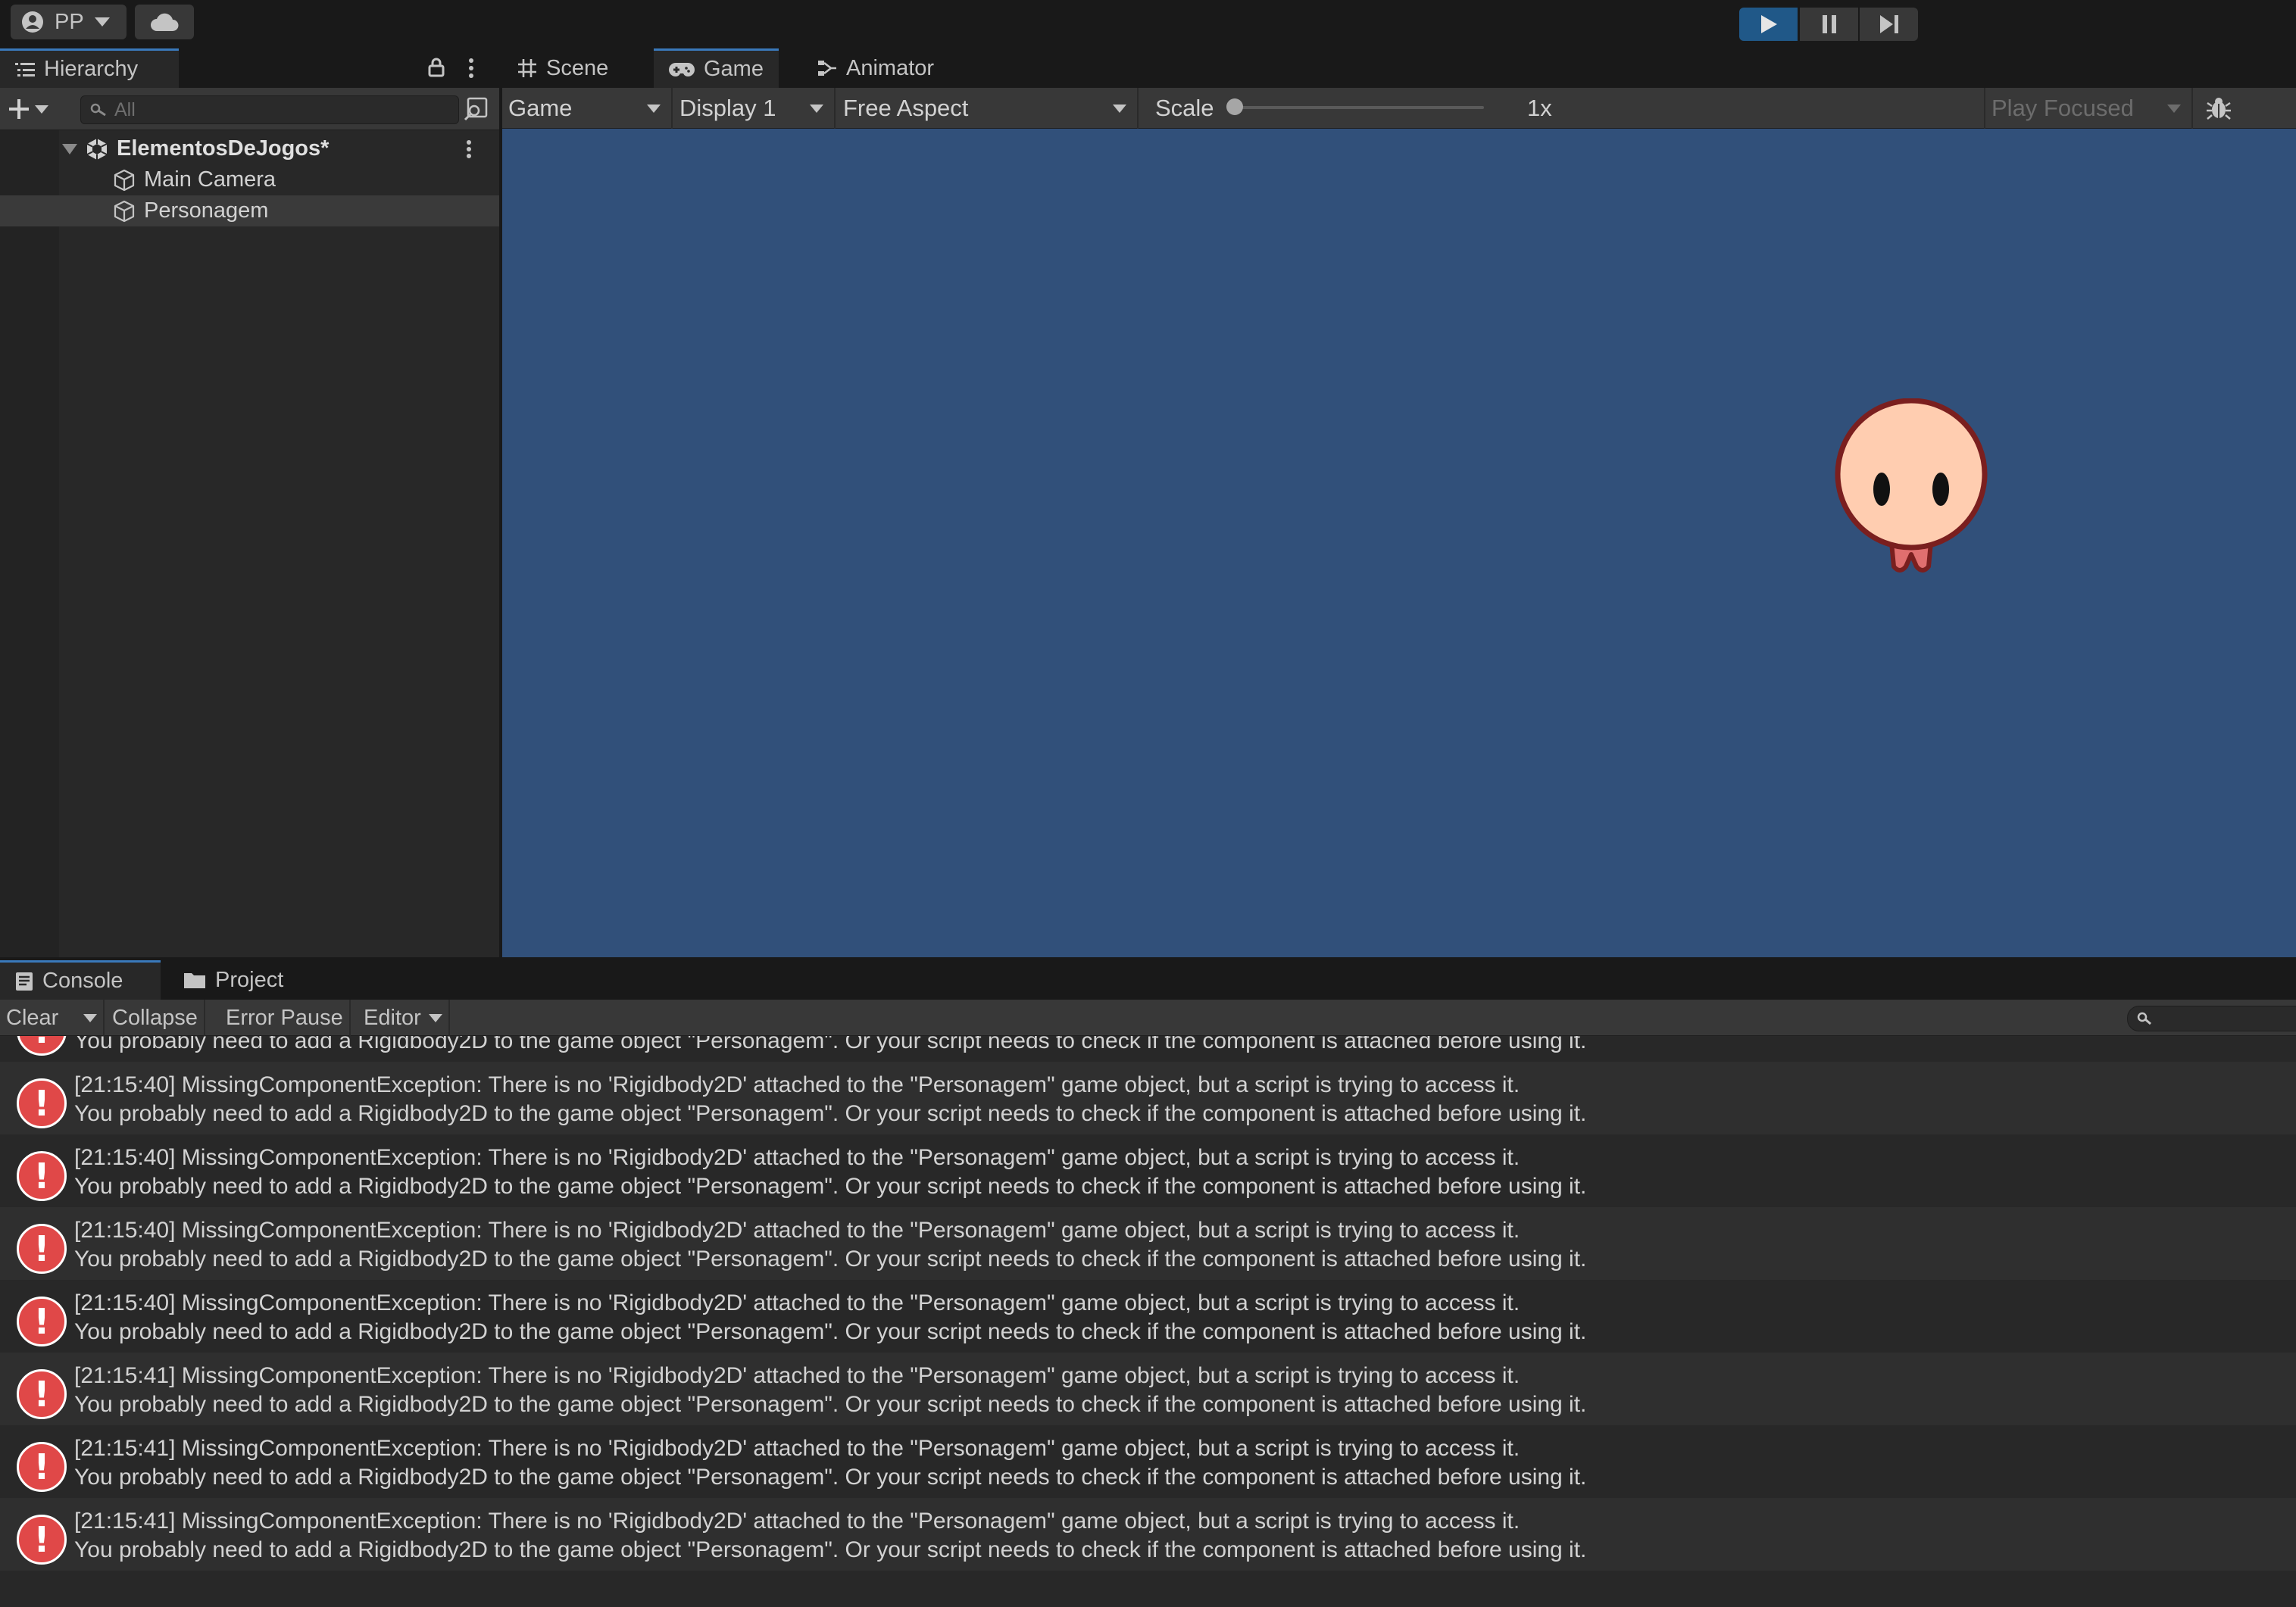 Image resolution: width=2296 pixels, height=1607 pixels. I want to click on pause-icon, so click(1829, 24).